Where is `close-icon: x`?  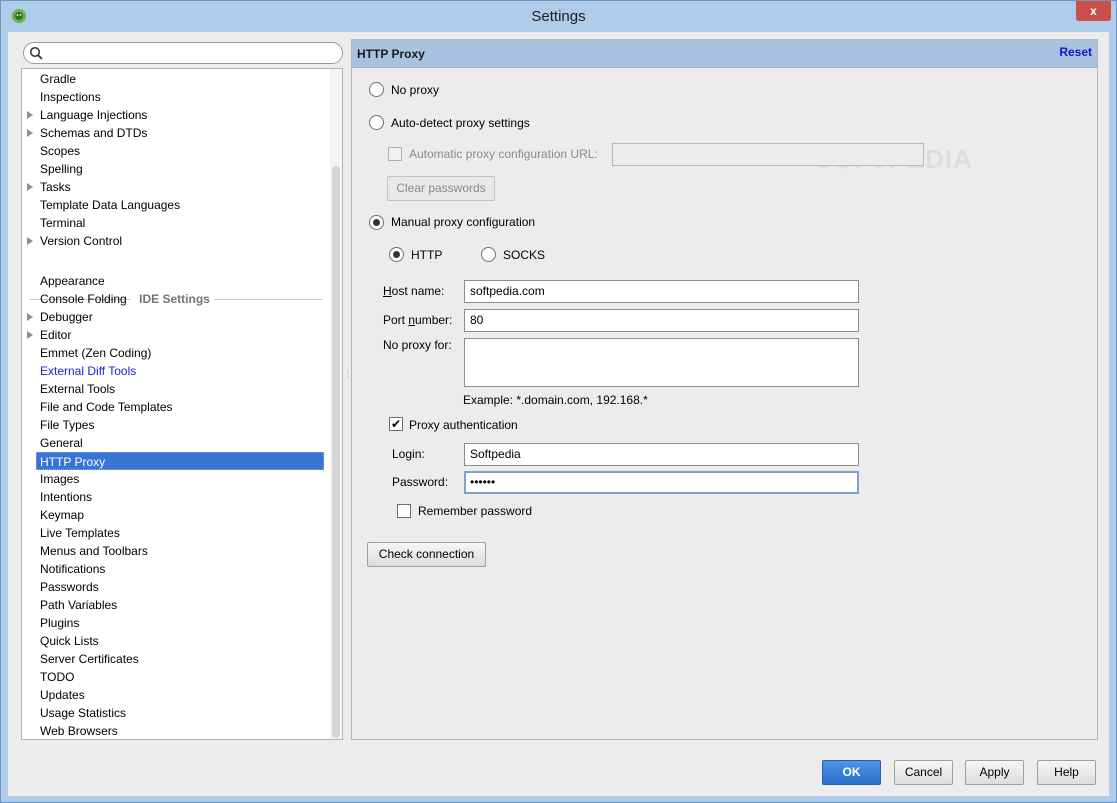 close-icon: x is located at coordinates (1093, 11).